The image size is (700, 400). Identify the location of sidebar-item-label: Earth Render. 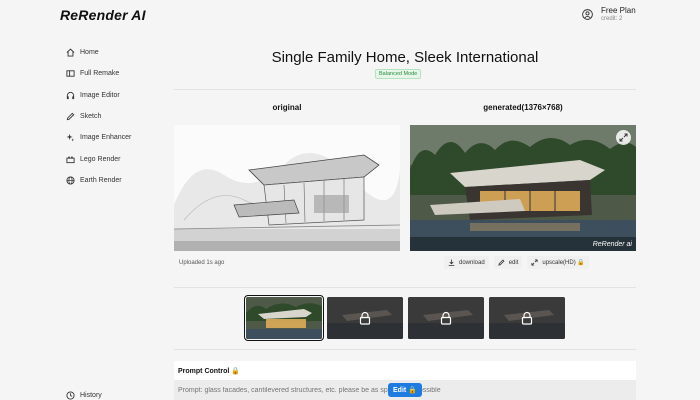
(101, 180).